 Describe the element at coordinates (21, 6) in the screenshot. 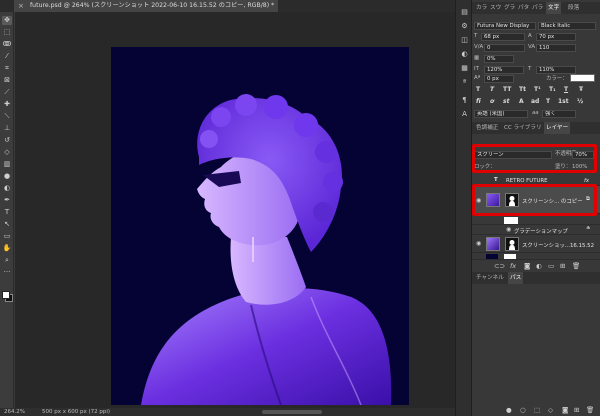

I see `close-tab-icon: ×` at that location.